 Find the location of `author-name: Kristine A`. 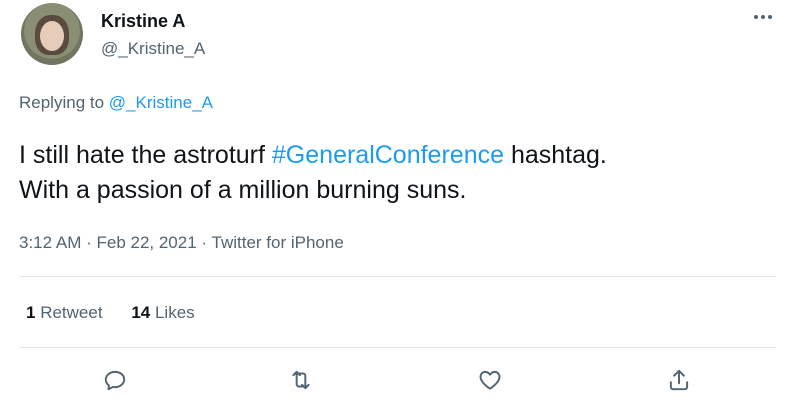

author-name: Kristine A is located at coordinates (143, 21).